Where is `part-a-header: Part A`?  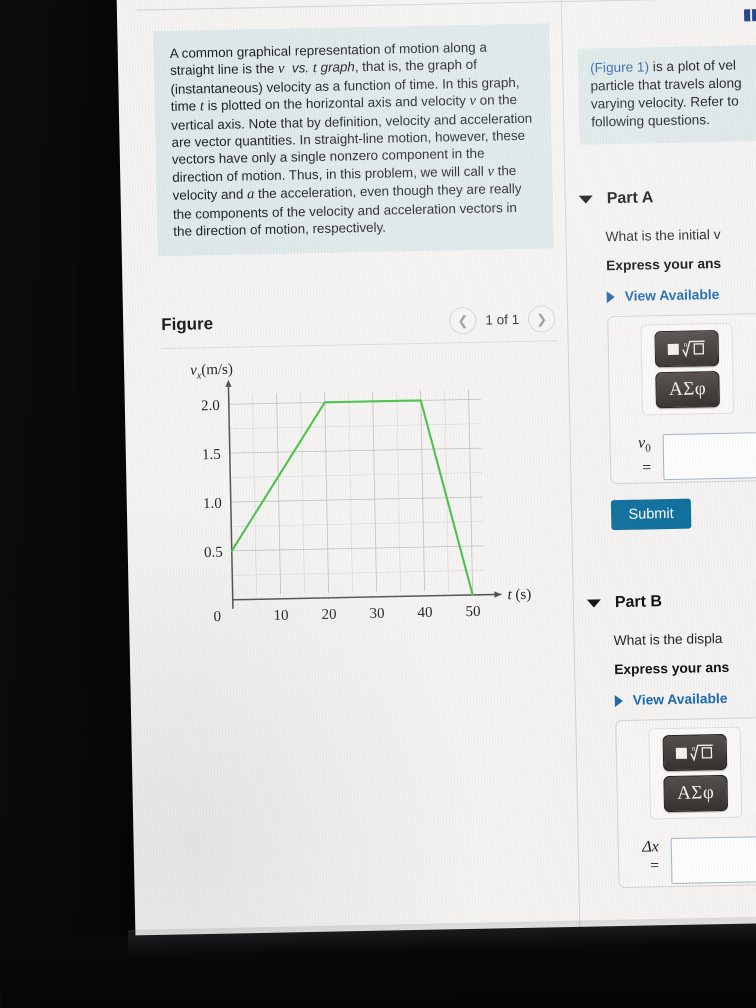
part-a-header: Part A is located at coordinates (664, 197).